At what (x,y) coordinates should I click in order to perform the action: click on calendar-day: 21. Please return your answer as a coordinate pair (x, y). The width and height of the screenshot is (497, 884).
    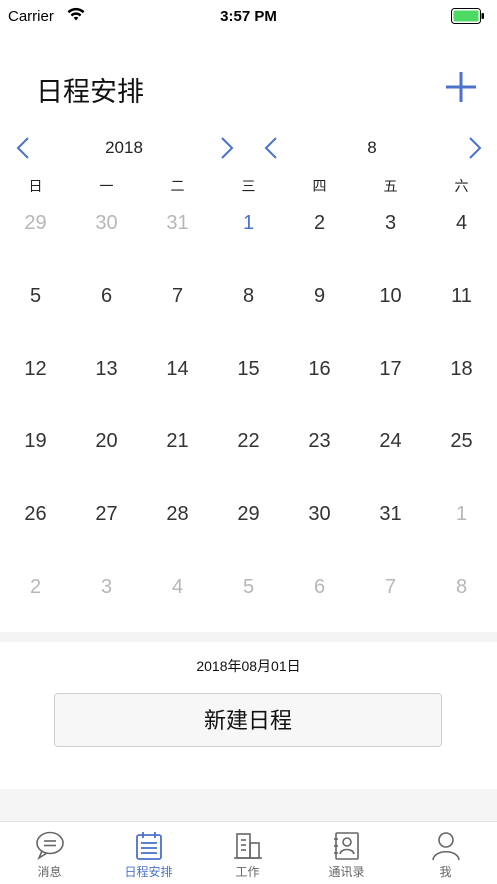
    Looking at the image, I should click on (177, 441).